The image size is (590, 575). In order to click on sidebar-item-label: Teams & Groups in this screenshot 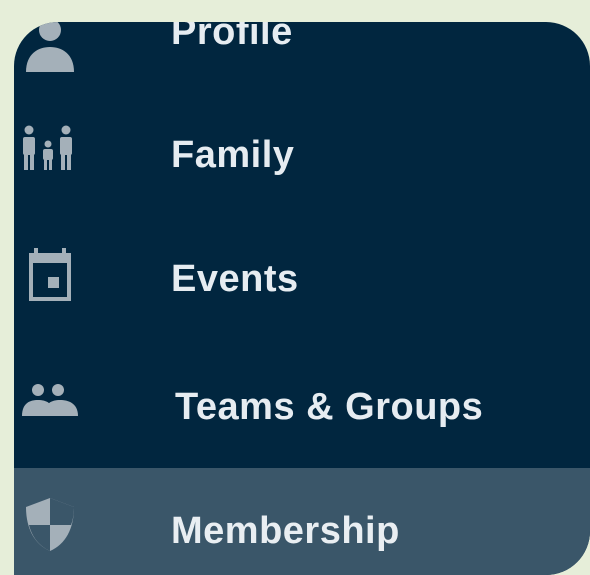, I will do `click(329, 407)`.